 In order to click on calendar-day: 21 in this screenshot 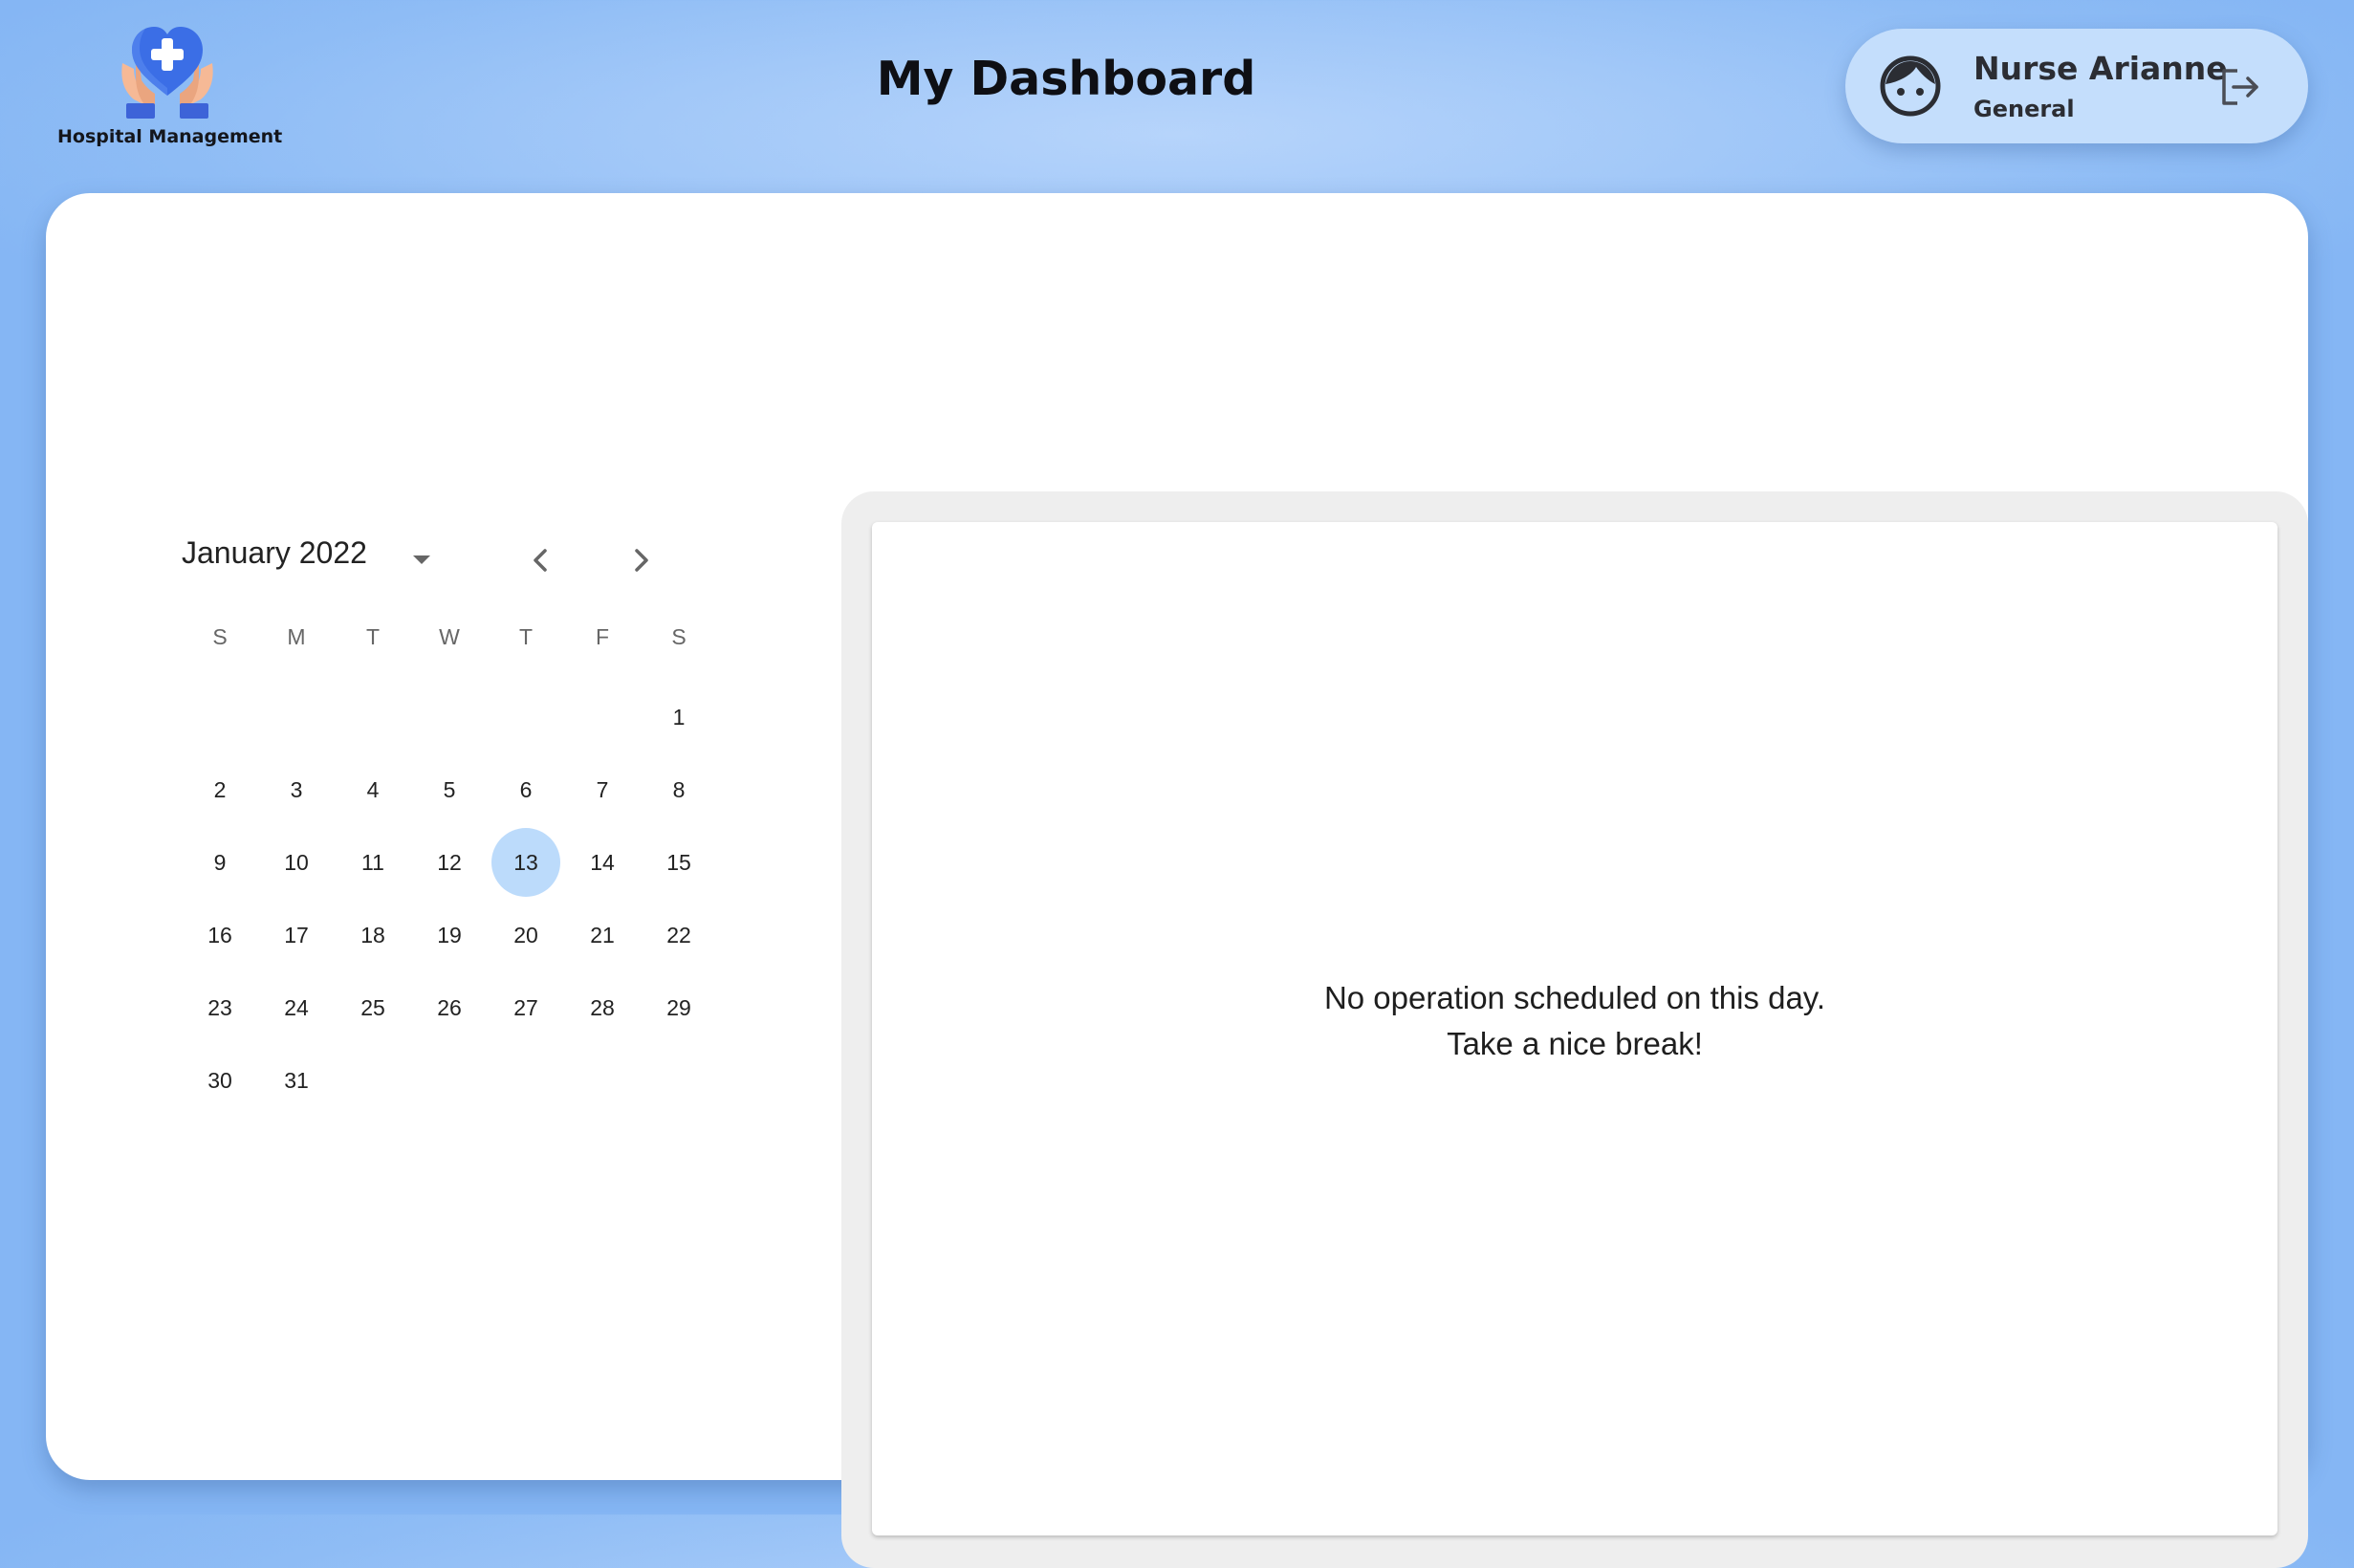, I will do `click(603, 940)`.